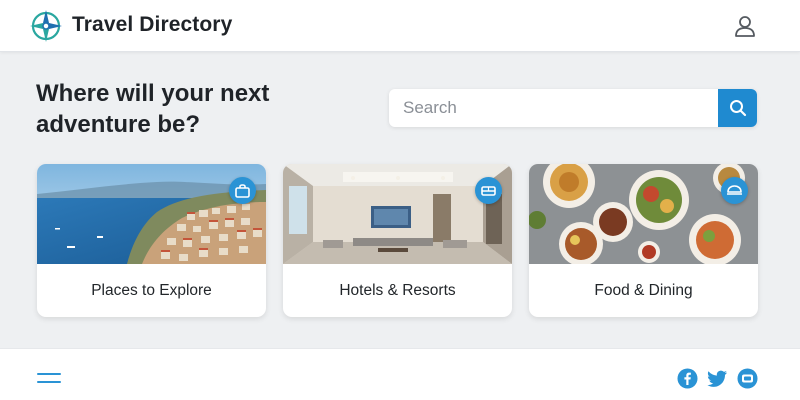 The width and height of the screenshot is (800, 400). What do you see at coordinates (553, 108) in the screenshot?
I see `search-input` at bounding box center [553, 108].